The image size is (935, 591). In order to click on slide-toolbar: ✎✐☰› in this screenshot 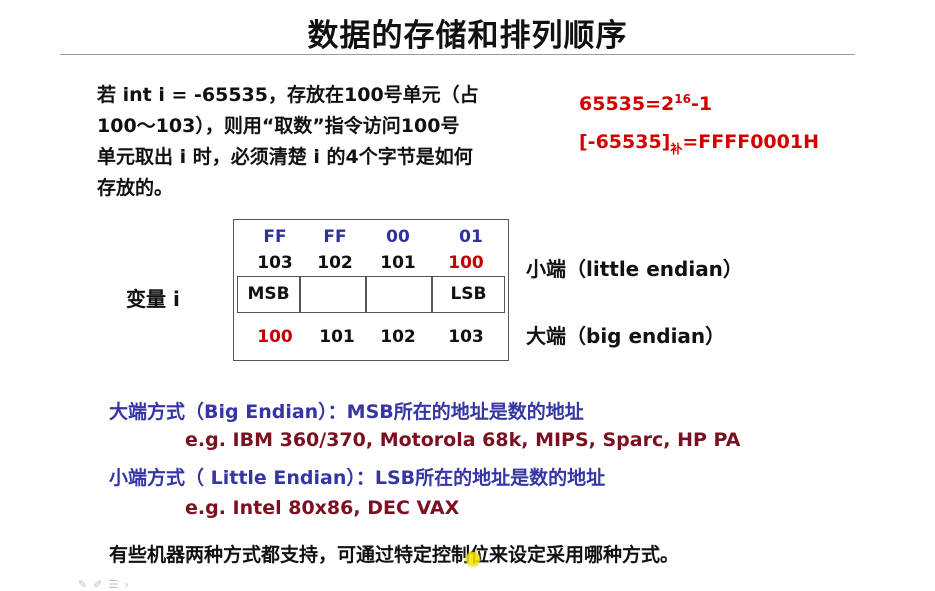, I will do `click(106, 584)`.